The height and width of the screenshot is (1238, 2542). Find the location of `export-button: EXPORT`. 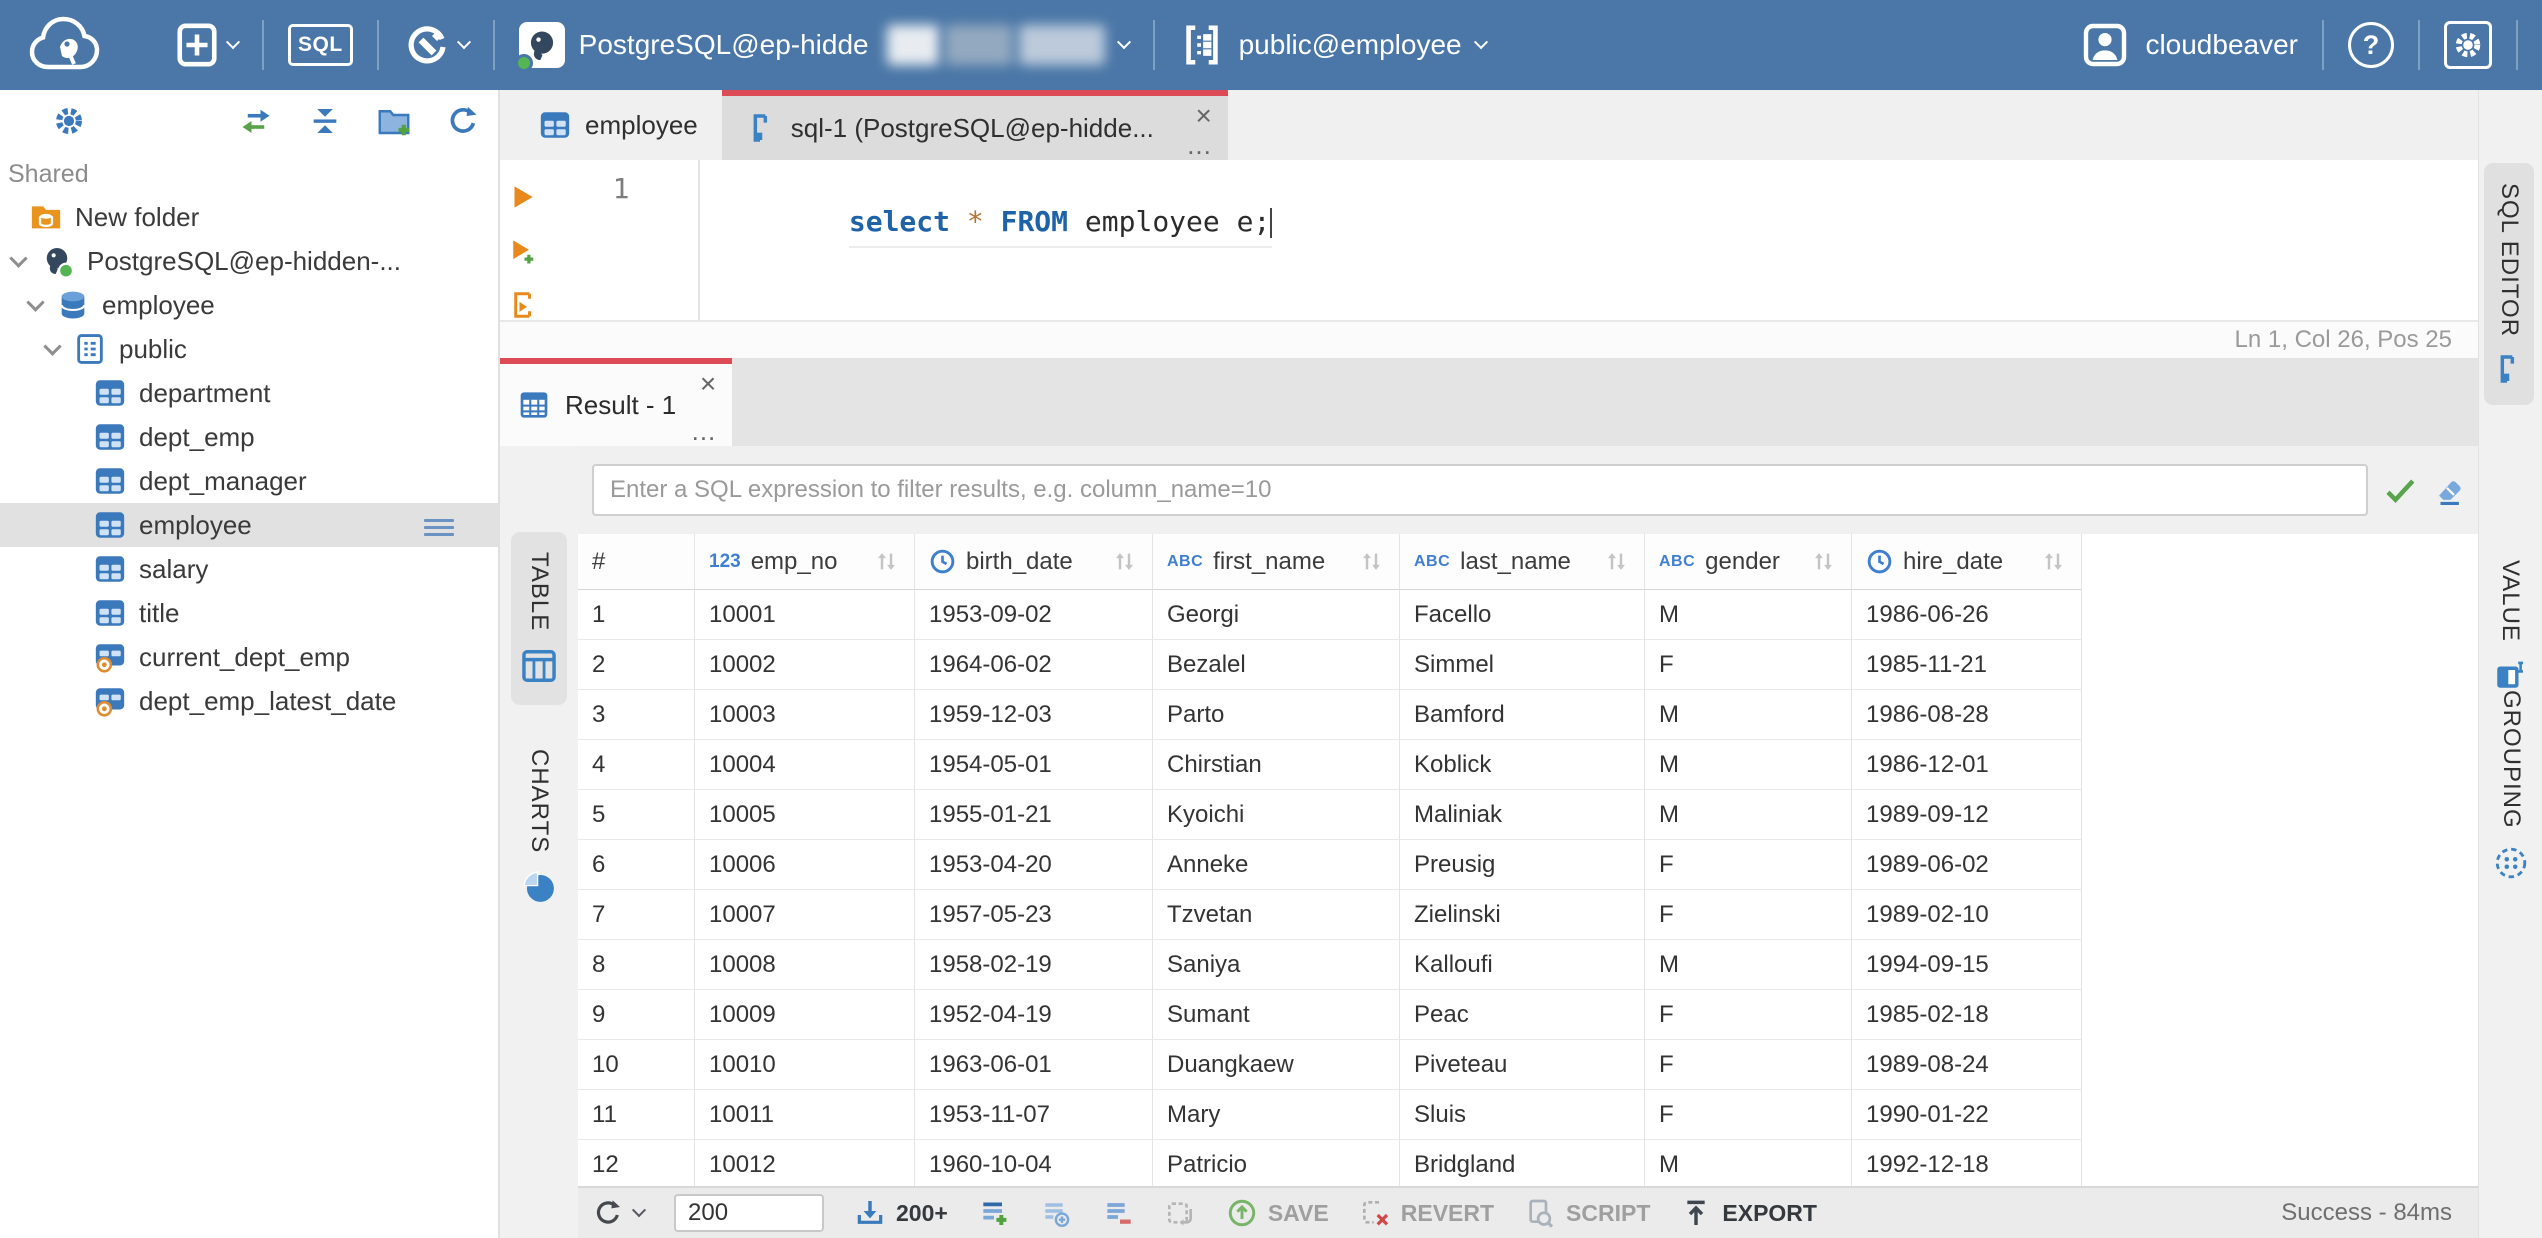

export-button: EXPORT is located at coordinates (1748, 1213).